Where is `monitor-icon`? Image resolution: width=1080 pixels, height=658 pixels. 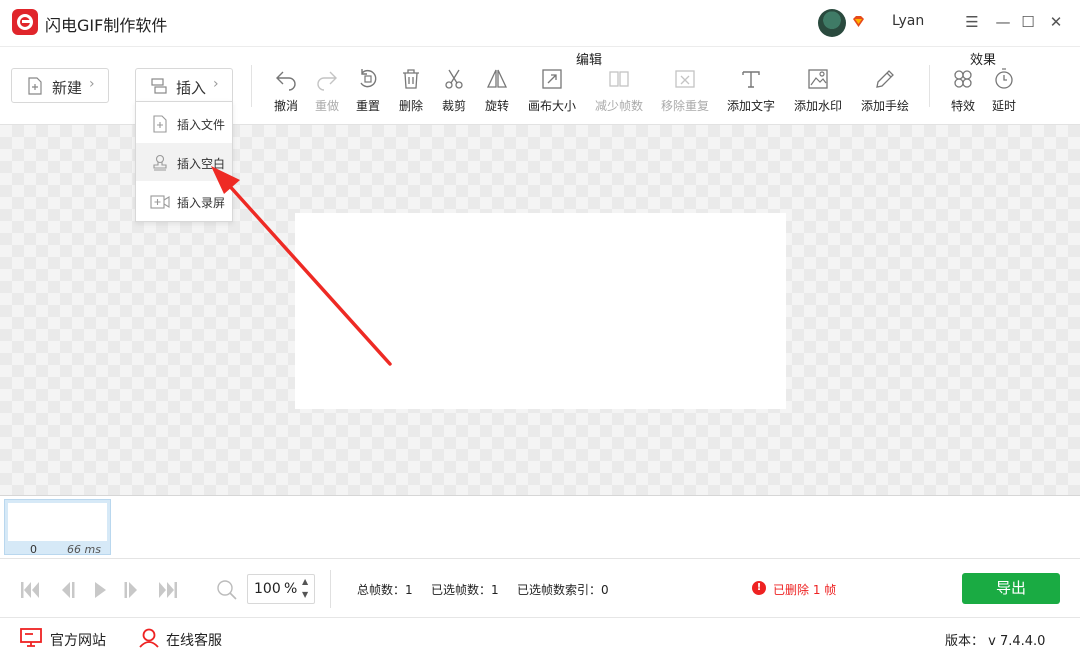 monitor-icon is located at coordinates (31, 638).